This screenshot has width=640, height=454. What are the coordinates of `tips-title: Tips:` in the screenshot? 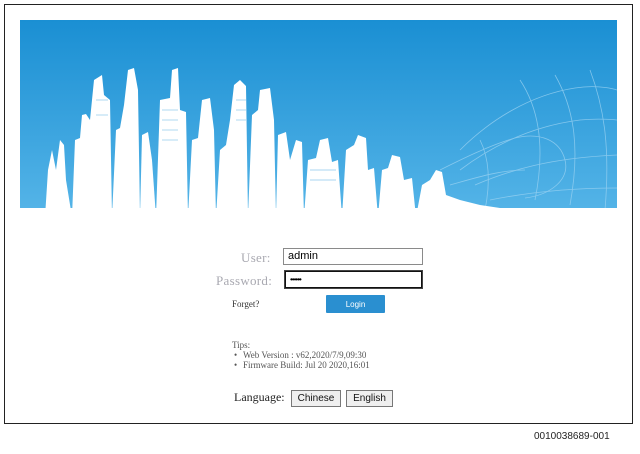 It's located at (241, 345).